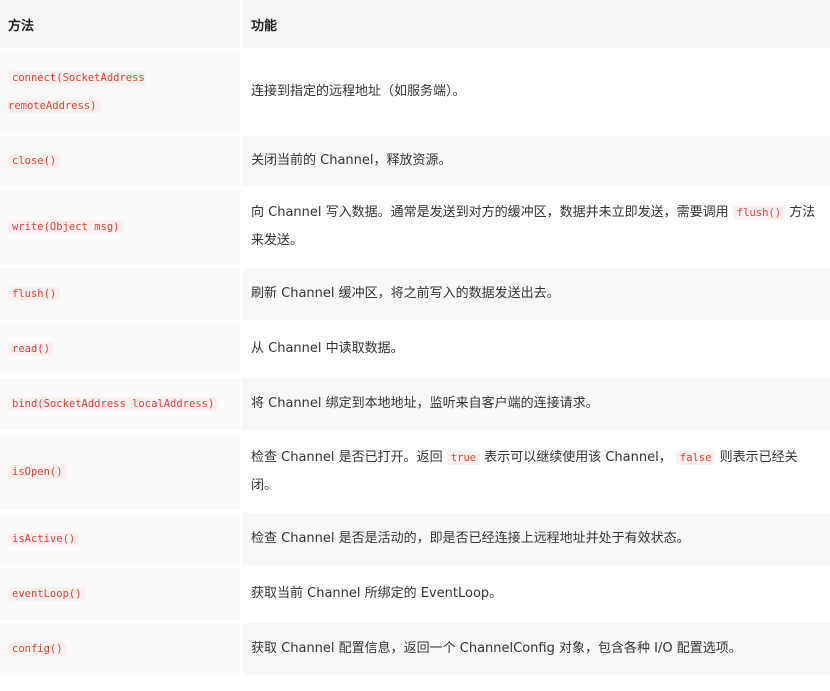 Image resolution: width=830 pixels, height=691 pixels. I want to click on table-row: close() 关闭当前的 Channel，释放资源。, so click(415, 162).